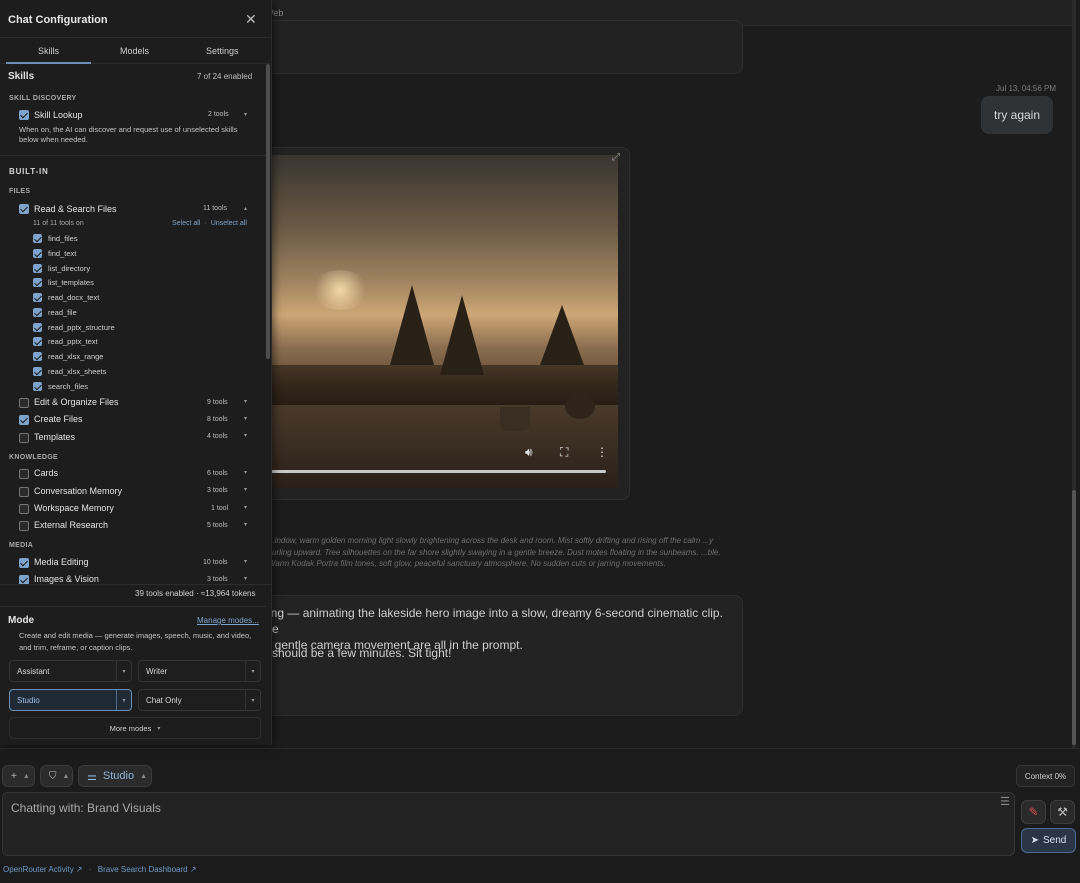  Describe the element at coordinates (24, 209) in the screenshot. I see `read-search-checkbox` at that location.